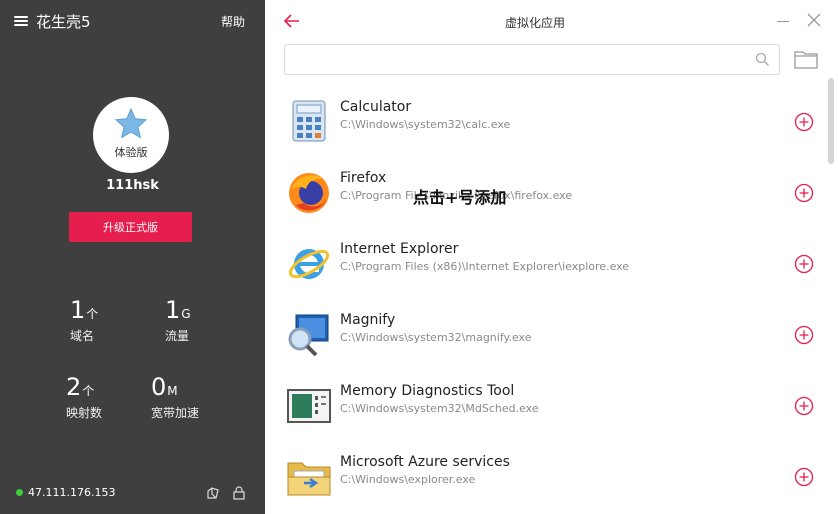 This screenshot has height=514, width=838. What do you see at coordinates (177, 336) in the screenshot?
I see `stat-label: 流量` at bounding box center [177, 336].